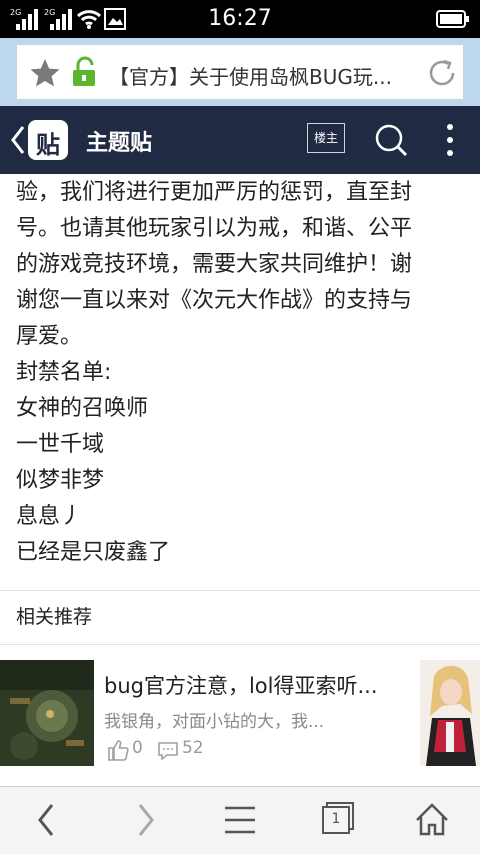 The height and width of the screenshot is (855, 480). What do you see at coordinates (119, 143) in the screenshot?
I see `page-title: 主题贴` at bounding box center [119, 143].